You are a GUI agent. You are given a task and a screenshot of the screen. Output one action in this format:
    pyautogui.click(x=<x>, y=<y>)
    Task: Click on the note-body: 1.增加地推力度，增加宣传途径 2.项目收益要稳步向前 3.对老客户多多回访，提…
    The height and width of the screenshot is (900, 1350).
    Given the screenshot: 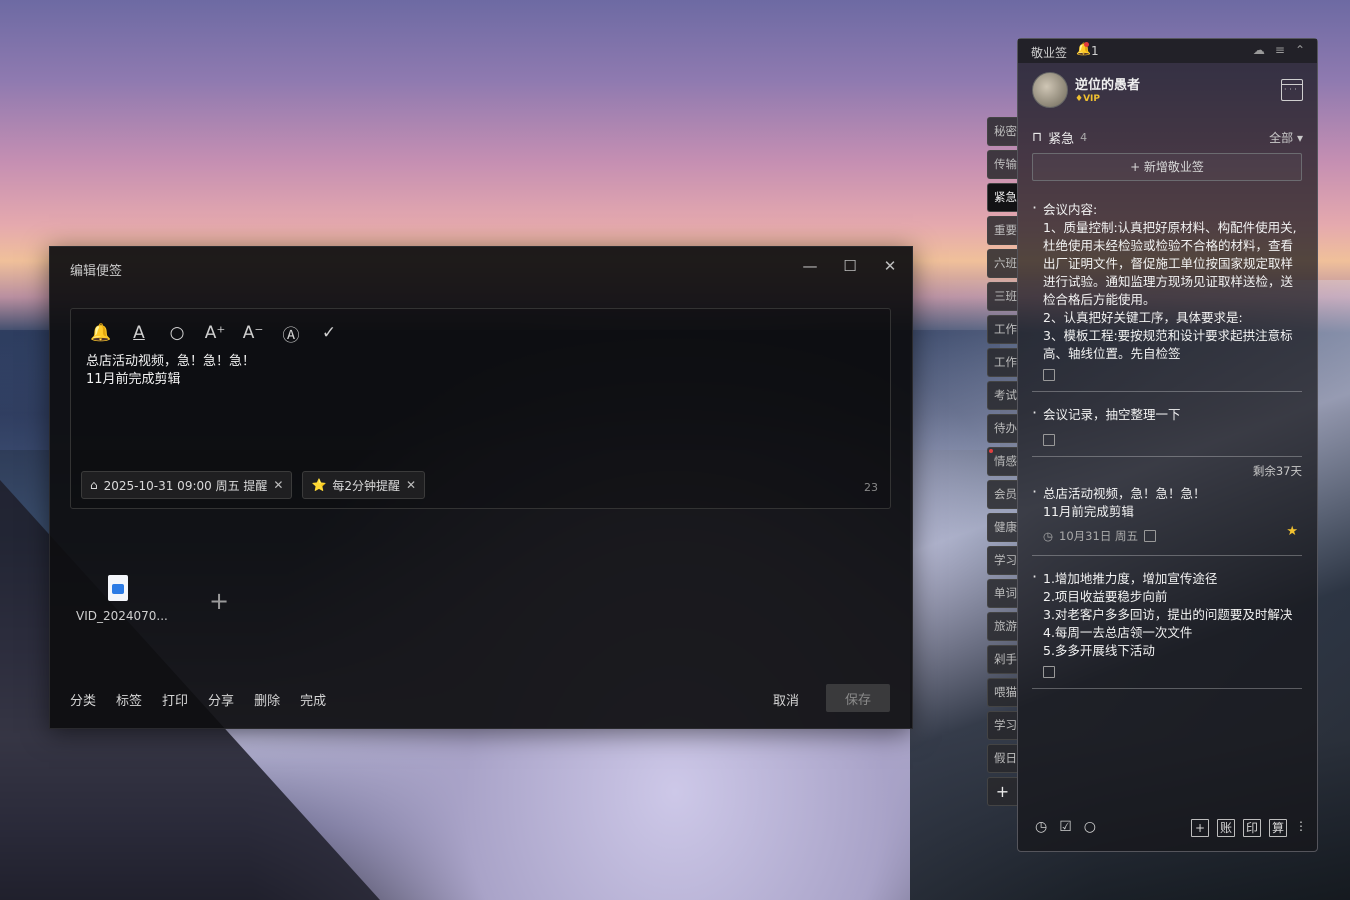 What is the action you would take?
    pyautogui.click(x=1168, y=614)
    